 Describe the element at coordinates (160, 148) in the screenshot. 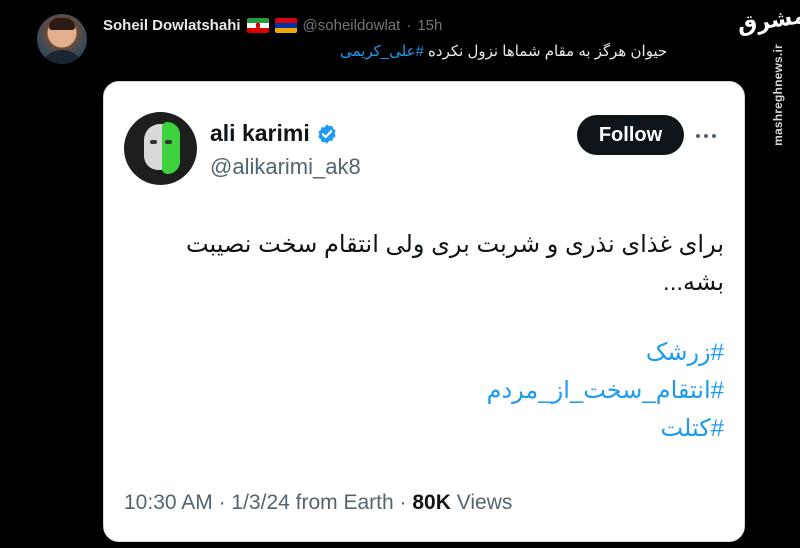

I see `quoted-author-avatar` at that location.